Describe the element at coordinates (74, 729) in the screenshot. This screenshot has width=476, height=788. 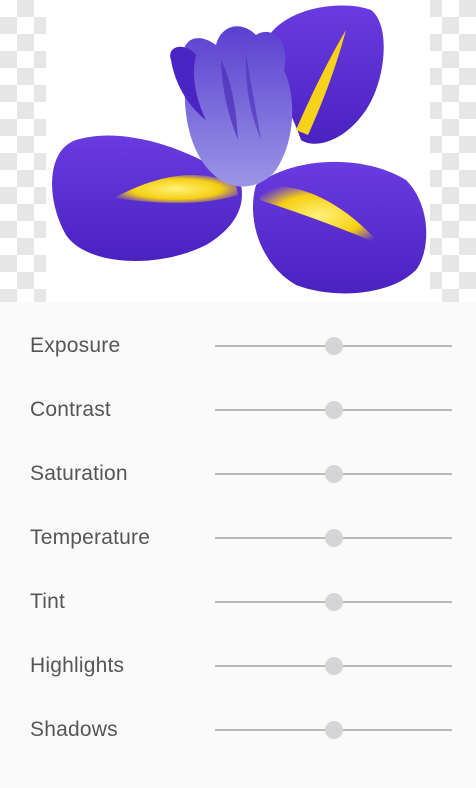
I see `shadows-label: Shadows` at that location.